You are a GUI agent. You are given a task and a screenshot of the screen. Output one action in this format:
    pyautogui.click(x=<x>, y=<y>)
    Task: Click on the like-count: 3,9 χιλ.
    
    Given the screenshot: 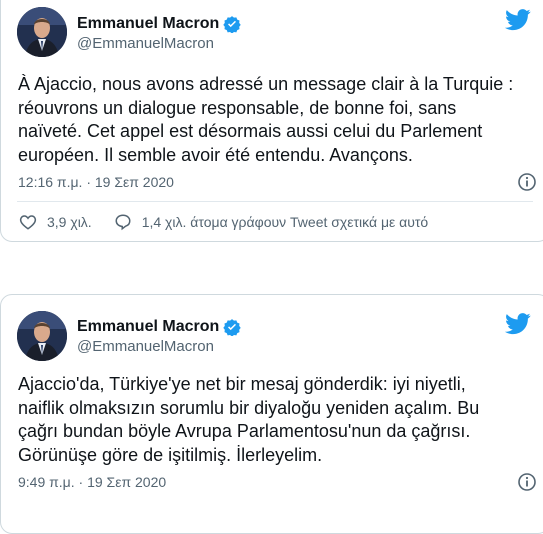 What is the action you would take?
    pyautogui.click(x=69, y=222)
    